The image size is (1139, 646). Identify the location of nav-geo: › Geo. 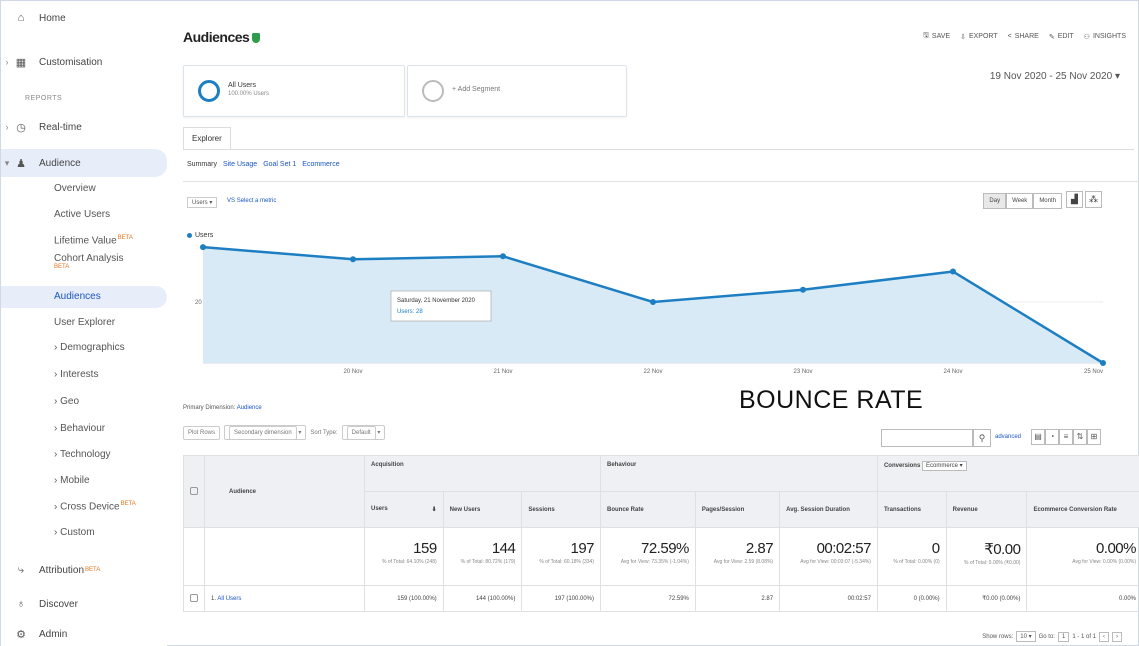
(66, 401).